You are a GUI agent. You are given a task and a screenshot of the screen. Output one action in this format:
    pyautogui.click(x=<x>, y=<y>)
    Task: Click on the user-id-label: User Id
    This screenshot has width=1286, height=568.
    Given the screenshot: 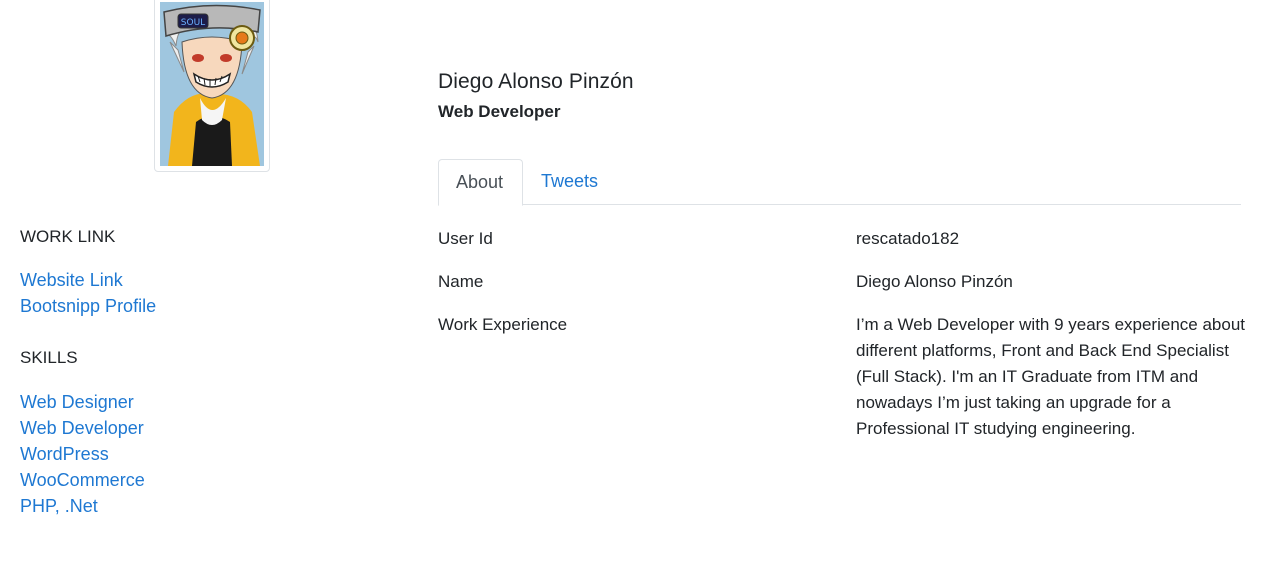 What is the action you would take?
    pyautogui.click(x=465, y=238)
    